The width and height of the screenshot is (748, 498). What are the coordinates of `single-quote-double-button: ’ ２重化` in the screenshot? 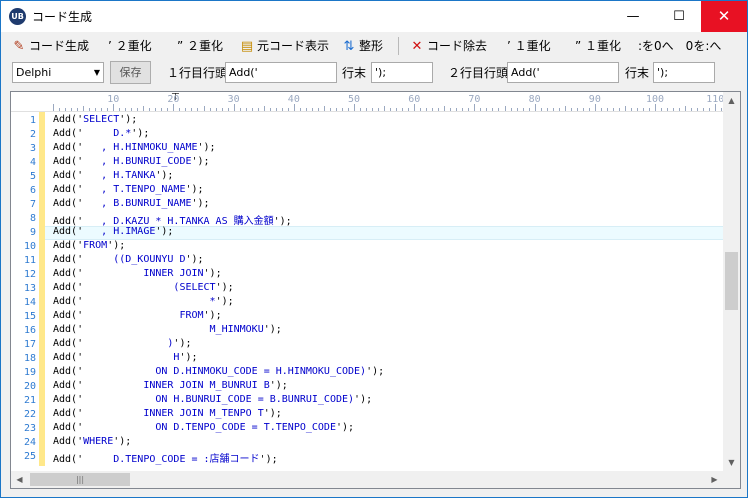 It's located at (130, 46).